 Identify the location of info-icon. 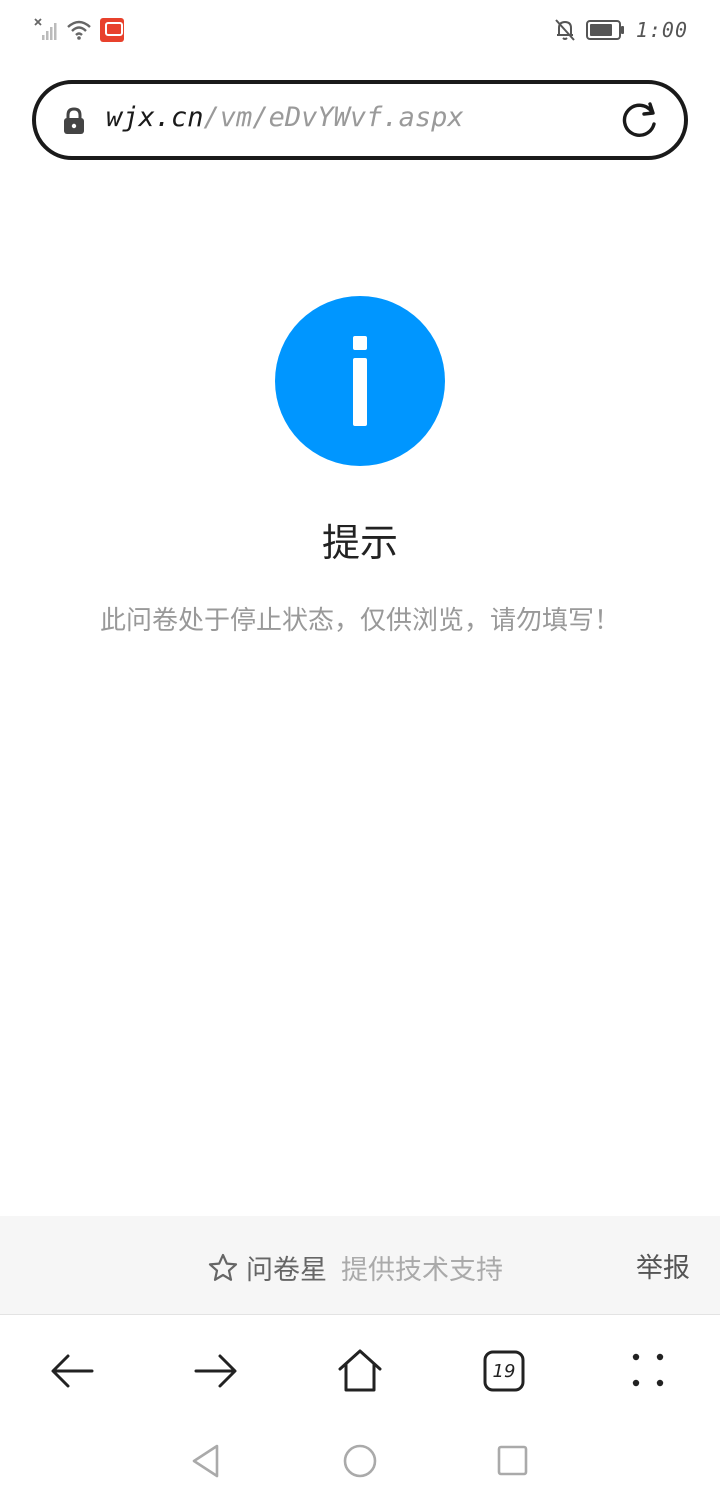
(360, 381).